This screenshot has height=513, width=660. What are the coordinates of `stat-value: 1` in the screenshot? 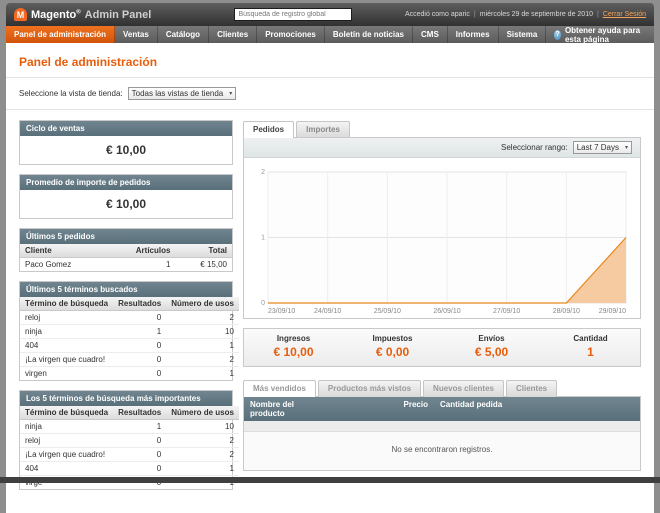 It's located at (590, 352).